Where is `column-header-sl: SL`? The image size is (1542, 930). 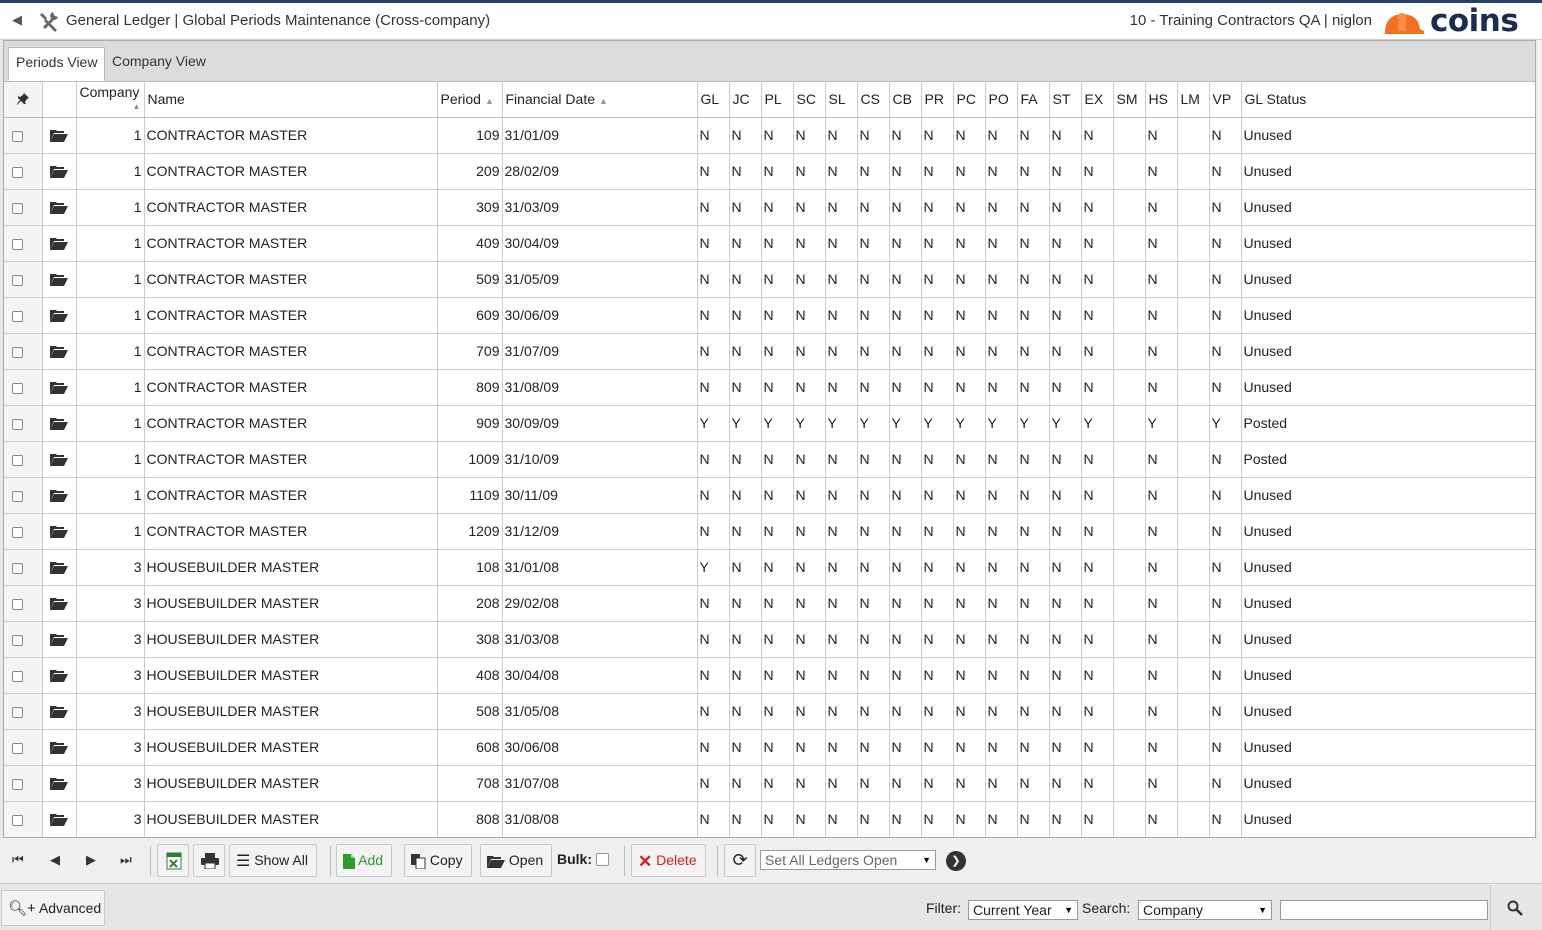
column-header-sl: SL is located at coordinates (841, 100).